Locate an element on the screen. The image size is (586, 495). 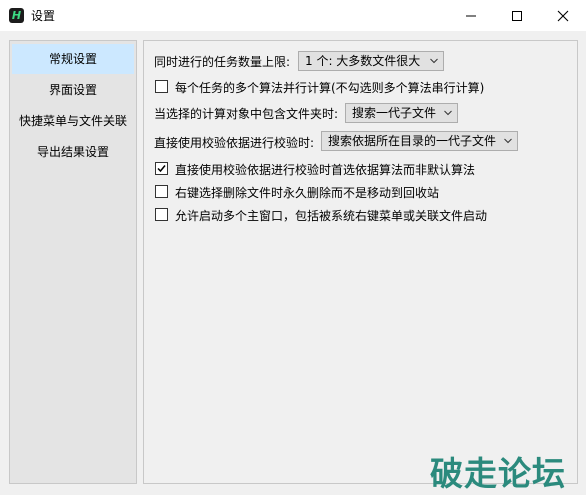
prefer-algorithm-checkbox is located at coordinates (161, 168).